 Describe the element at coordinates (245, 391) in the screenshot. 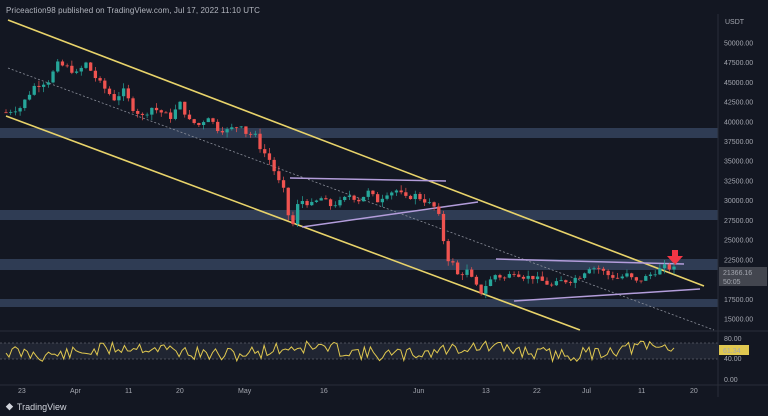

I see `time-tick-label: May` at that location.